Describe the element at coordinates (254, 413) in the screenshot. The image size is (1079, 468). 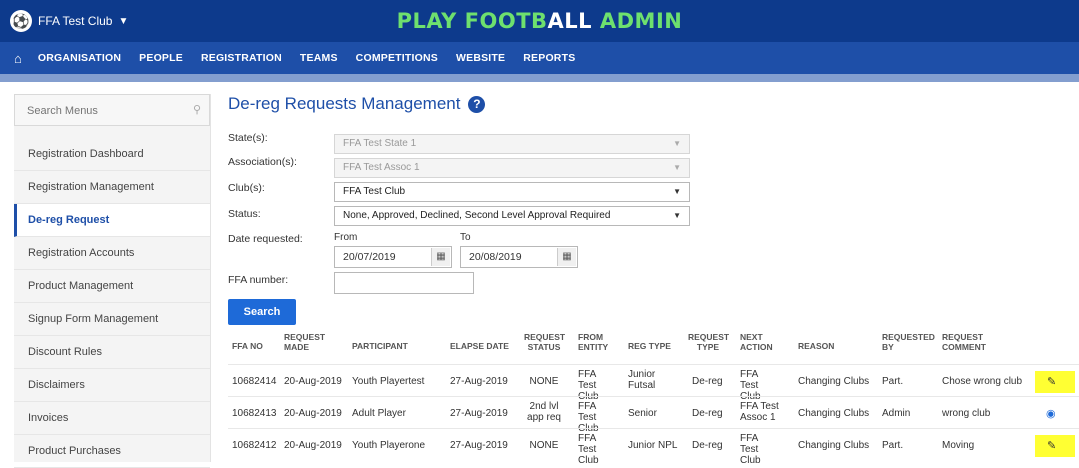
I see `cell-ffa-no: 10682413` at that location.